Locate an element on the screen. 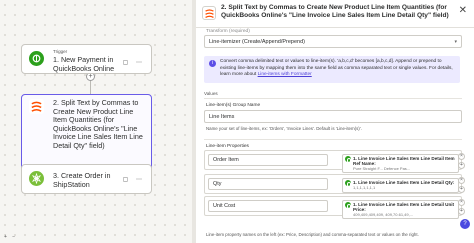  shipstation-icon is located at coordinates (36, 178).